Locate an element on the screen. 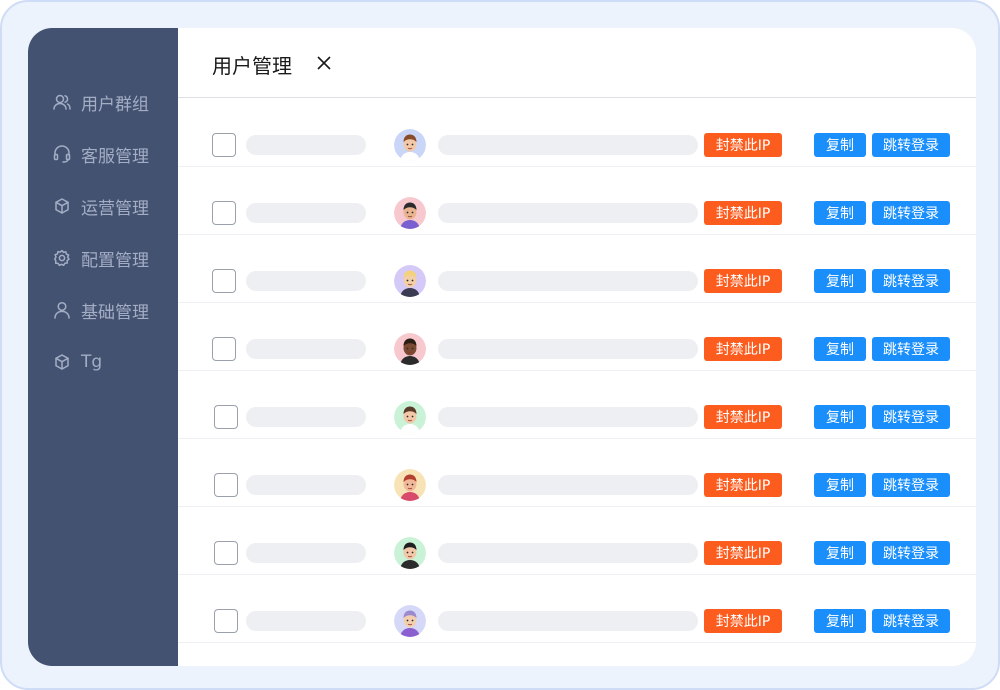  sidebar-item-label: 运营管理 is located at coordinates (115, 208).